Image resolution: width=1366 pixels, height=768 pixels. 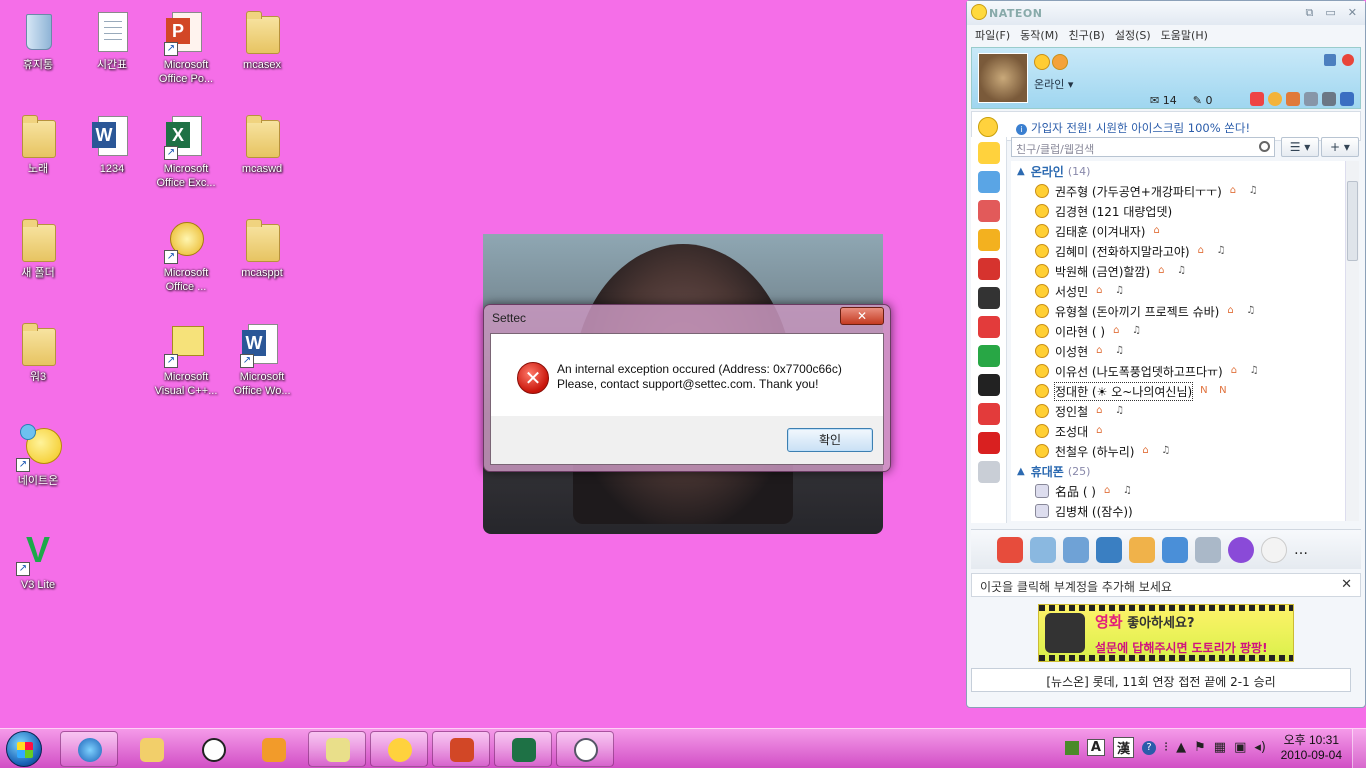 What do you see at coordinates (1352, 221) in the screenshot?
I see `scroll-thumb` at bounding box center [1352, 221].